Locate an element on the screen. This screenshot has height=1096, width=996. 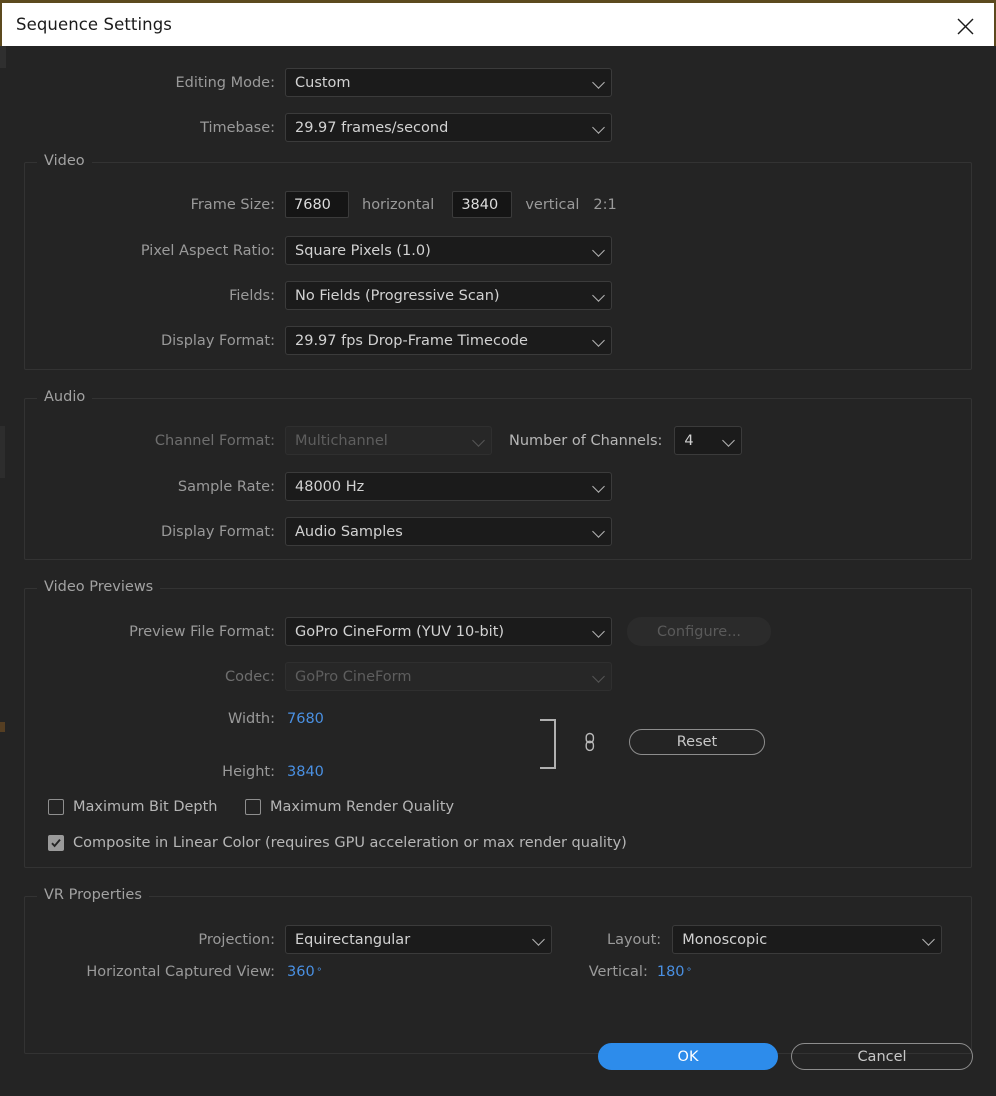
timebase-value: 29.97 frames/second is located at coordinates (372, 127).